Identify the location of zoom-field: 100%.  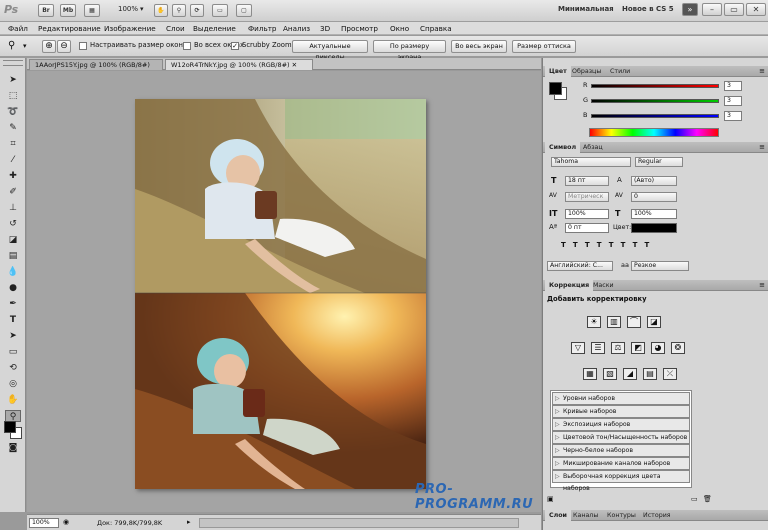
(44, 523).